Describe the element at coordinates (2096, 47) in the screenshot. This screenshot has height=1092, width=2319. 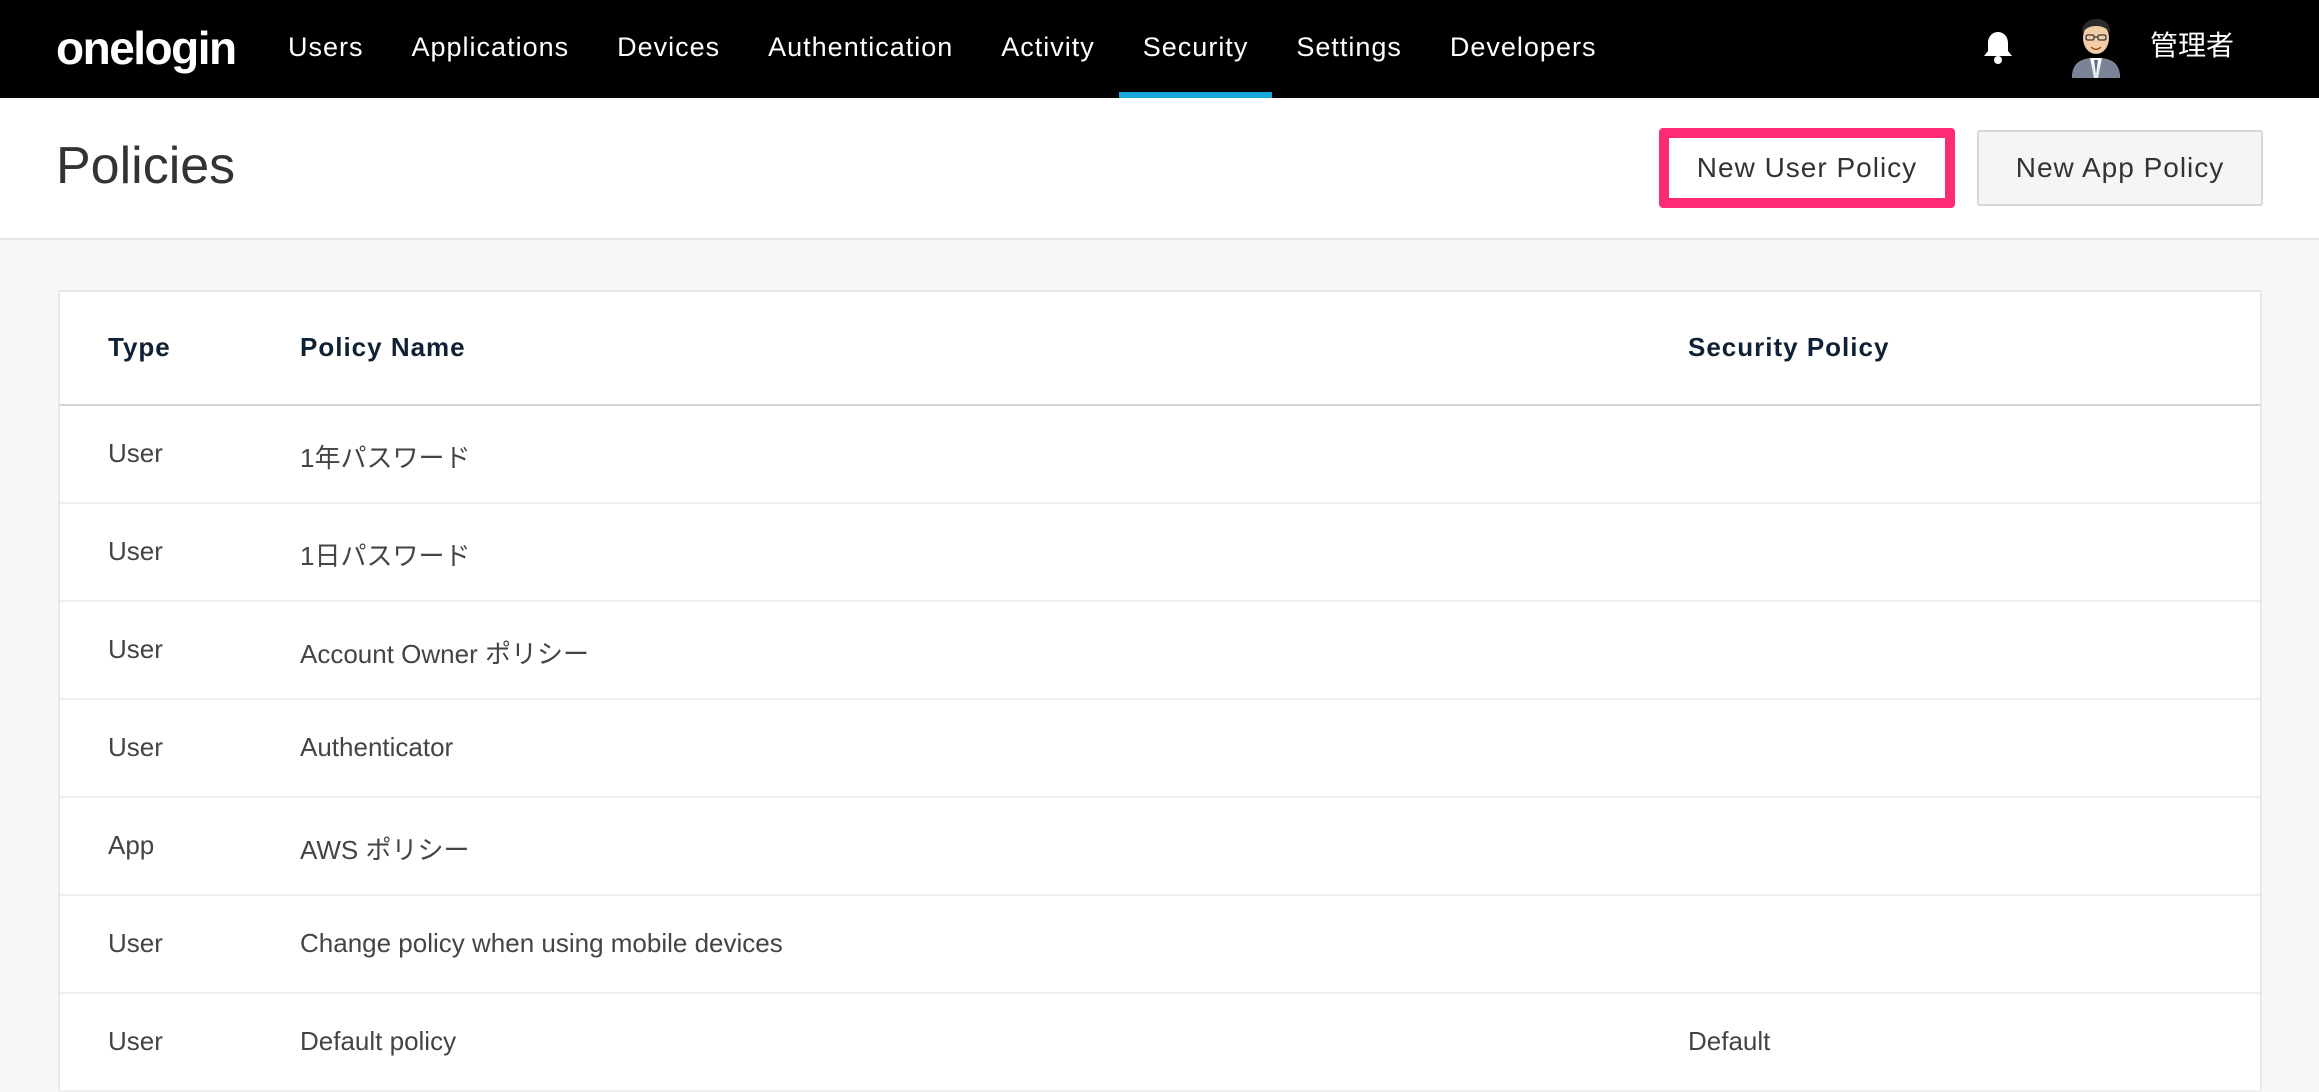
I see `user-avatar` at that location.